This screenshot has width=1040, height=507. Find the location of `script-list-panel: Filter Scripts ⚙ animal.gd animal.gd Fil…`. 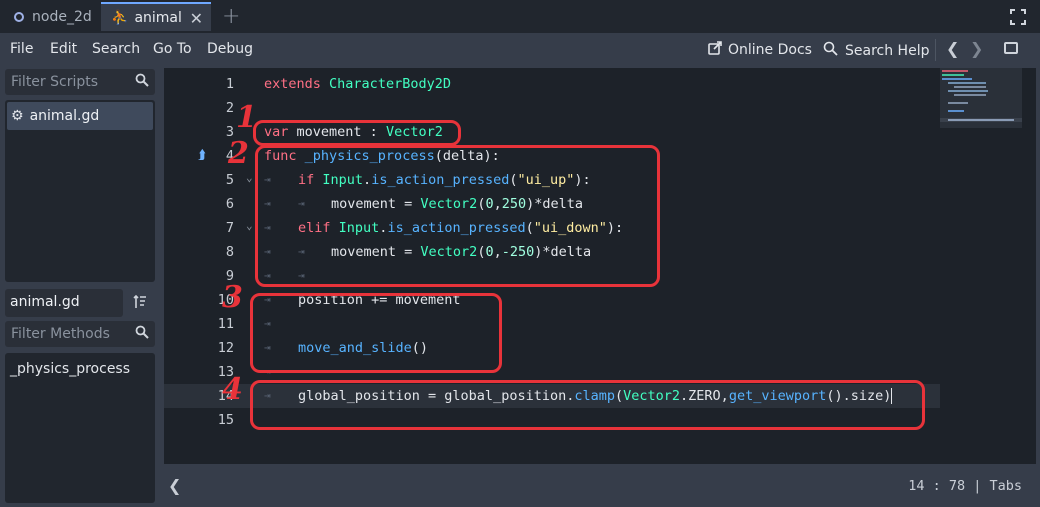

script-list-panel: Filter Scripts ⚙ animal.gd animal.gd Fil… is located at coordinates (80, 286).